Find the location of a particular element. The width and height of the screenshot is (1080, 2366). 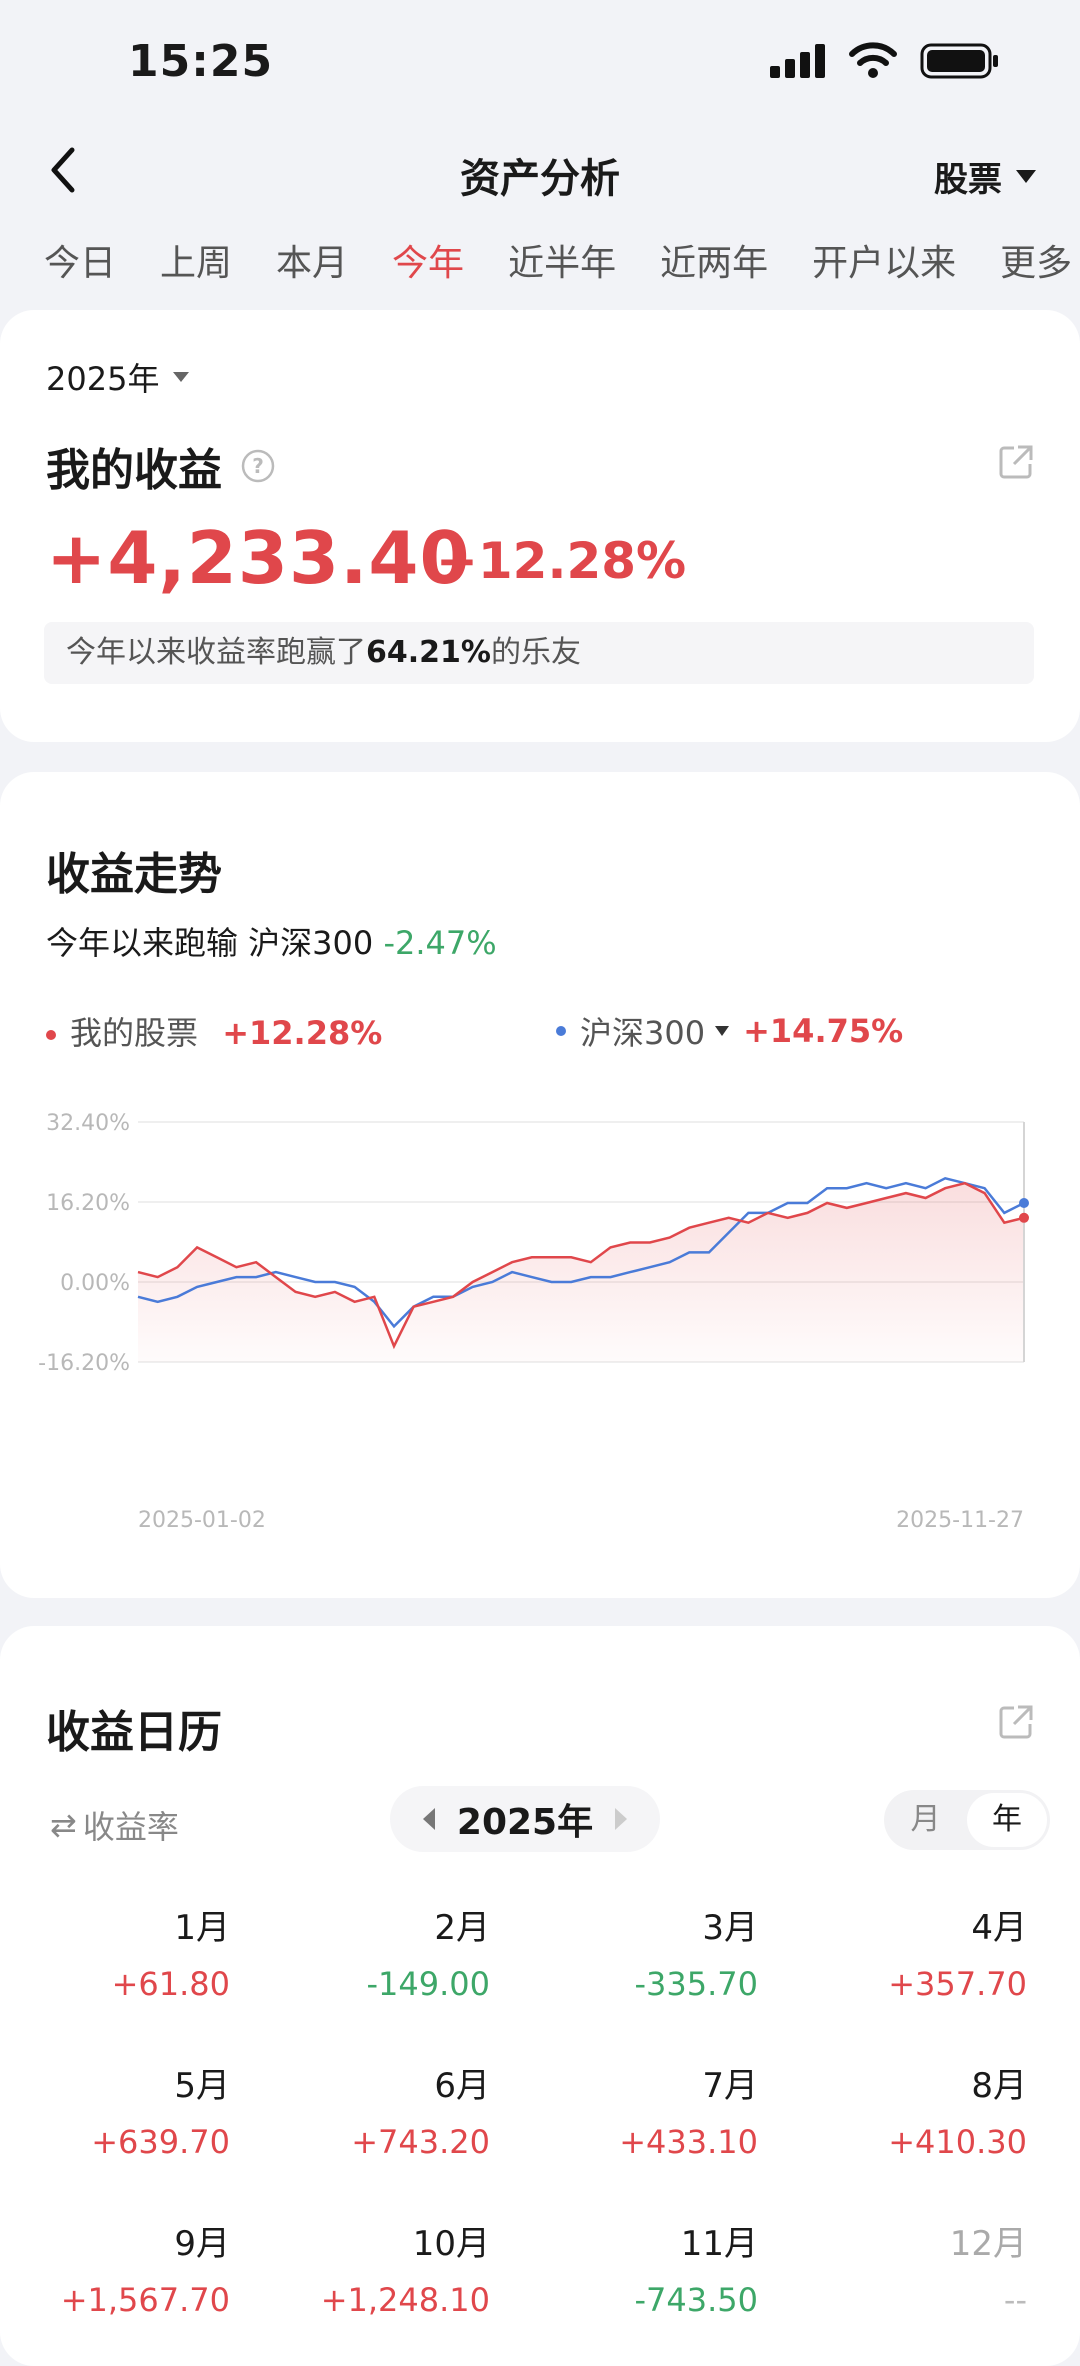

month-cell: 3月 -335.70 is located at coordinates (648, 1951).